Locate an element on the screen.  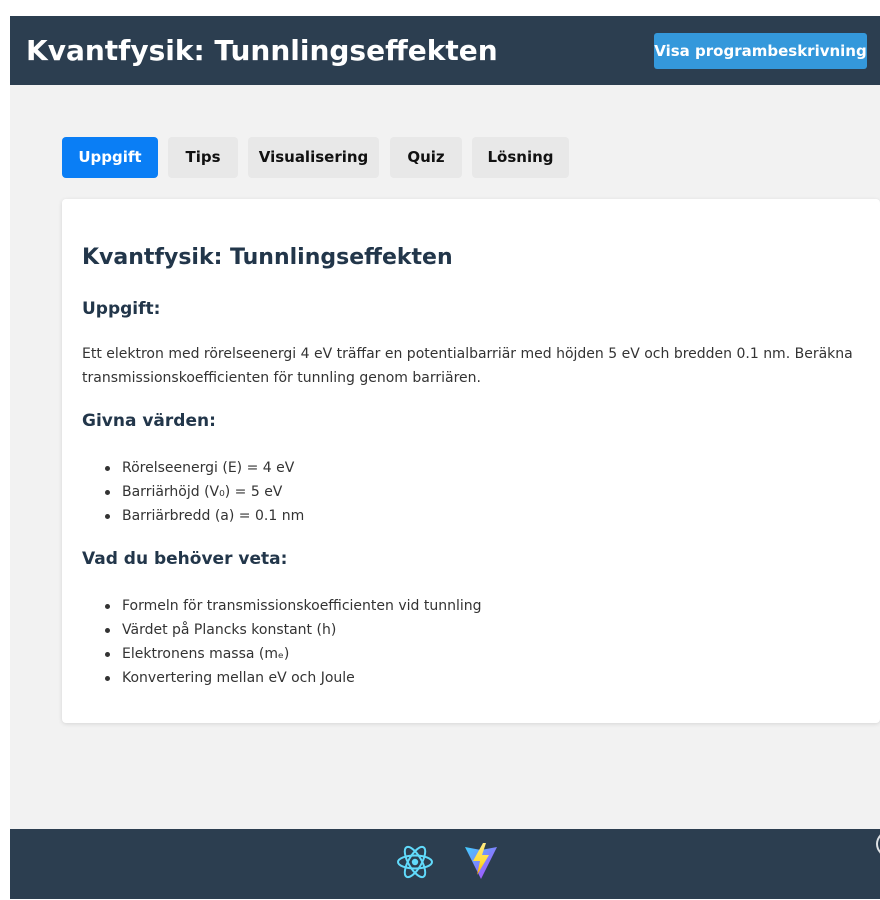
list-item: Värdet på Plancks konstant (h) is located at coordinates (282, 630).